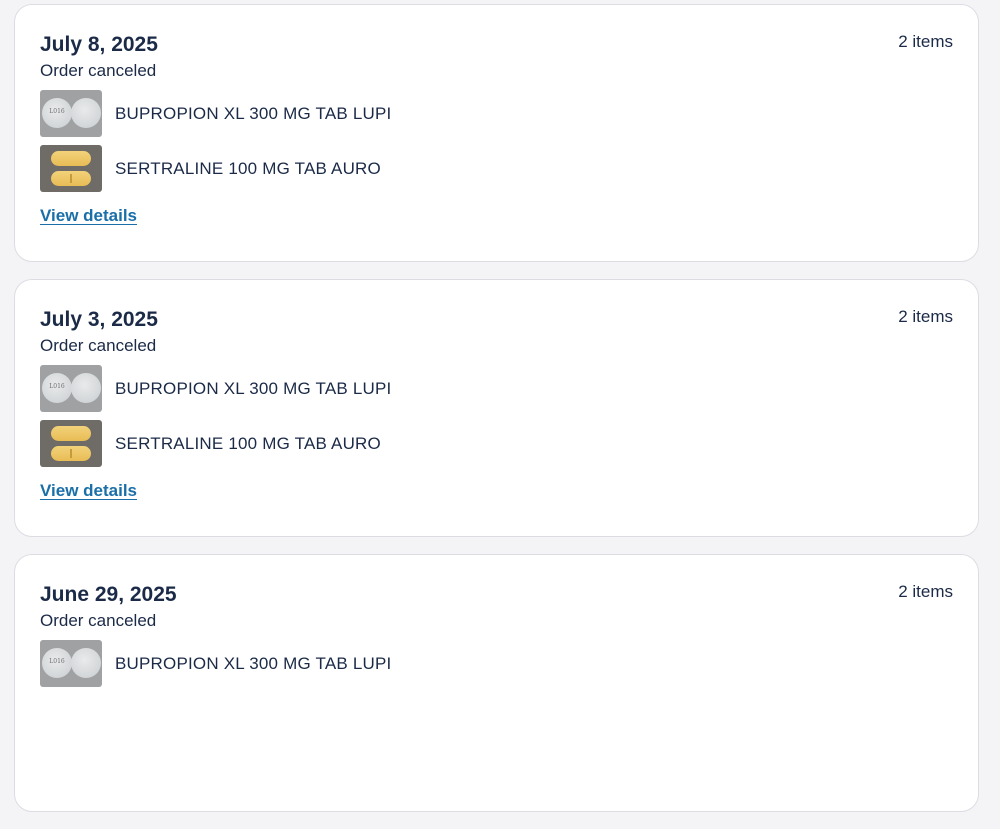 Image resolution: width=1000 pixels, height=829 pixels. What do you see at coordinates (99, 319) in the screenshot?
I see `order-date: July 3, 2025` at bounding box center [99, 319].